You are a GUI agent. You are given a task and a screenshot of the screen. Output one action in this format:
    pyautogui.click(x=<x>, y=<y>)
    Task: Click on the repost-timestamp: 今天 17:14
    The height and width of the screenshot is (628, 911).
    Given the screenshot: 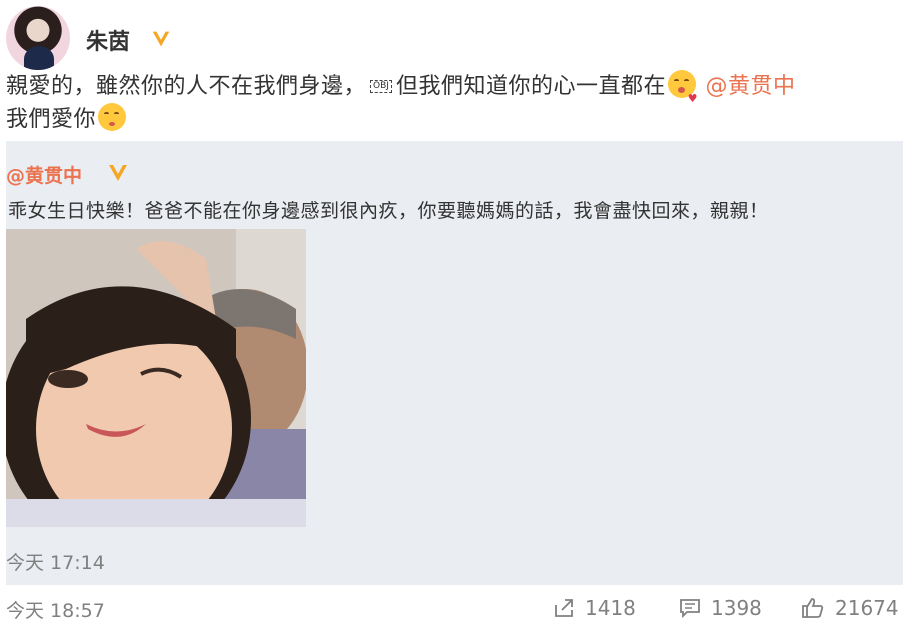 What is the action you would take?
    pyautogui.click(x=55, y=561)
    